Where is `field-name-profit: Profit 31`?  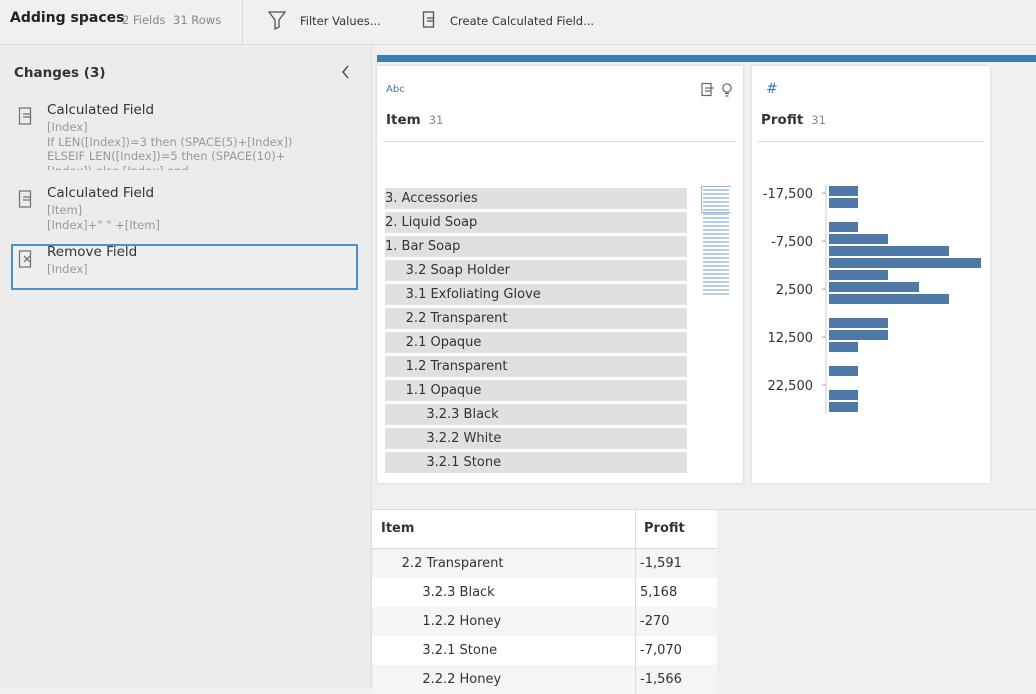
field-name-profit: Profit 31 is located at coordinates (793, 120).